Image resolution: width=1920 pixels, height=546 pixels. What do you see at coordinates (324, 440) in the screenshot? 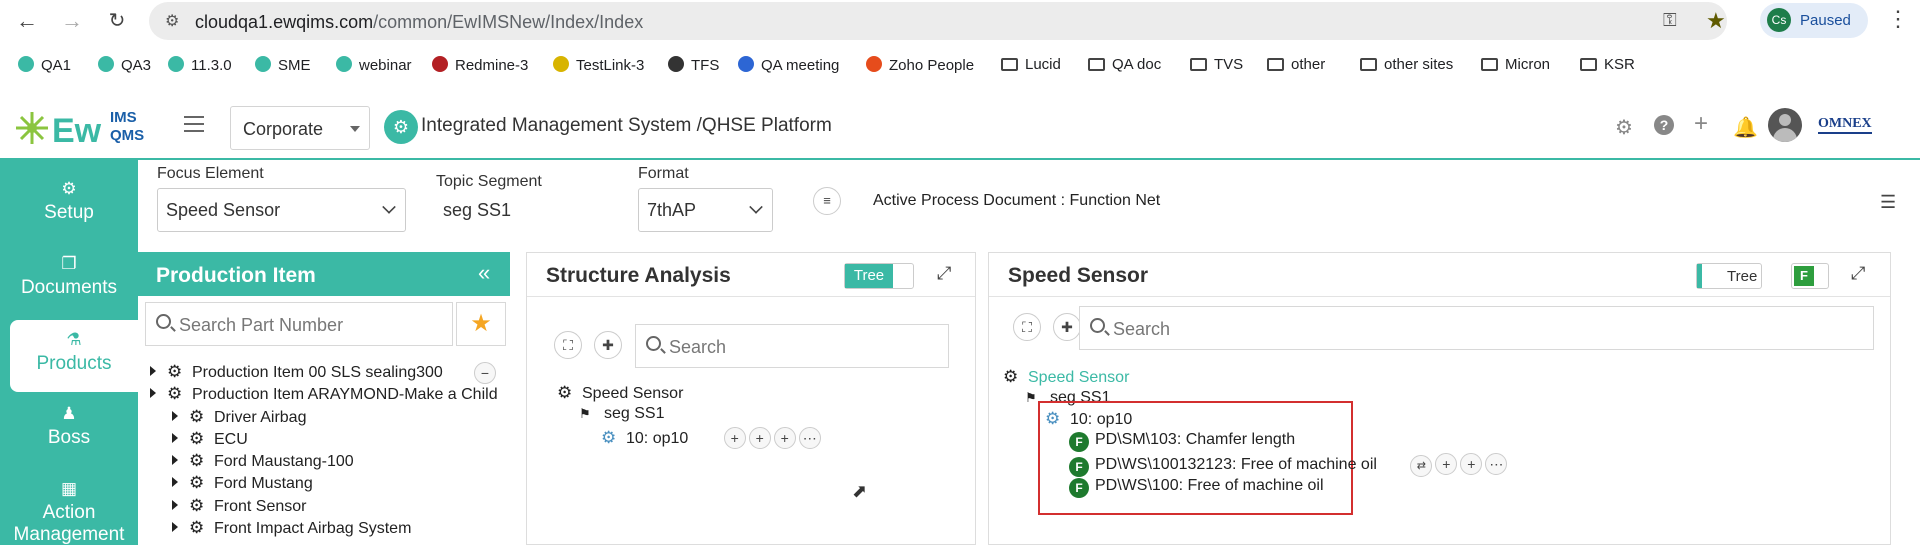
I see `production-tree-node: ⚙ ECU` at bounding box center [324, 440].